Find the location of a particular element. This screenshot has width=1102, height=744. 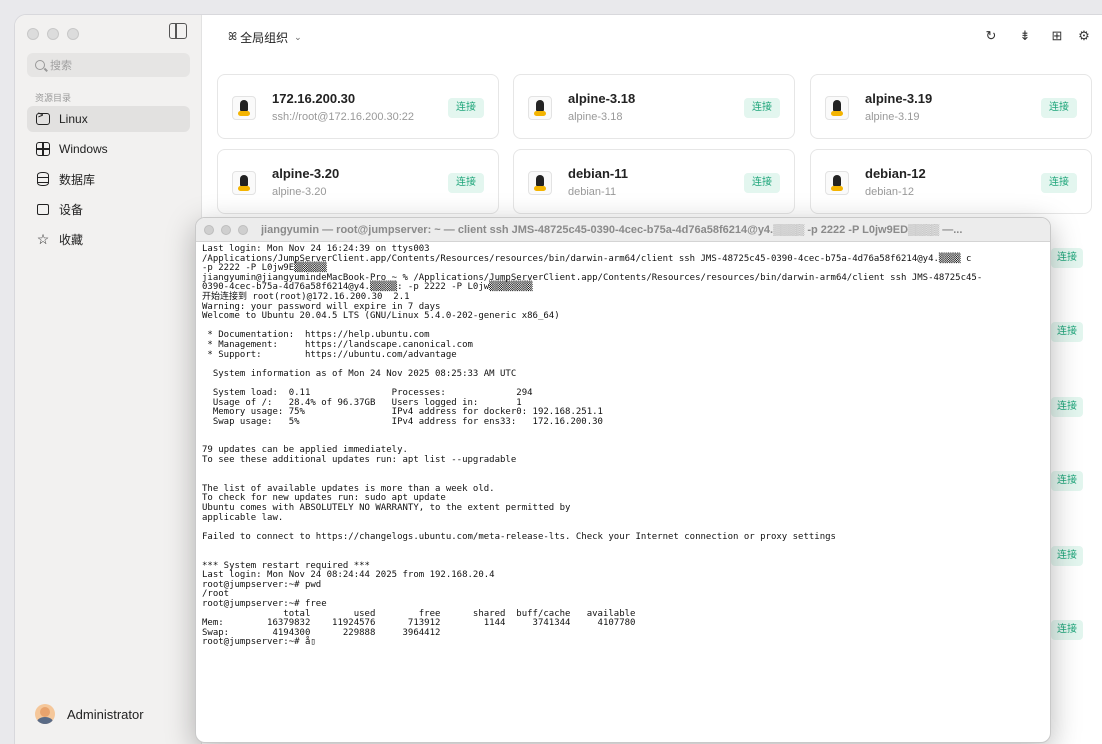

header: ꕤ 全局组织 ⌄ ↻ ⇟ ⊞ ⚙ is located at coordinates (652, 37).